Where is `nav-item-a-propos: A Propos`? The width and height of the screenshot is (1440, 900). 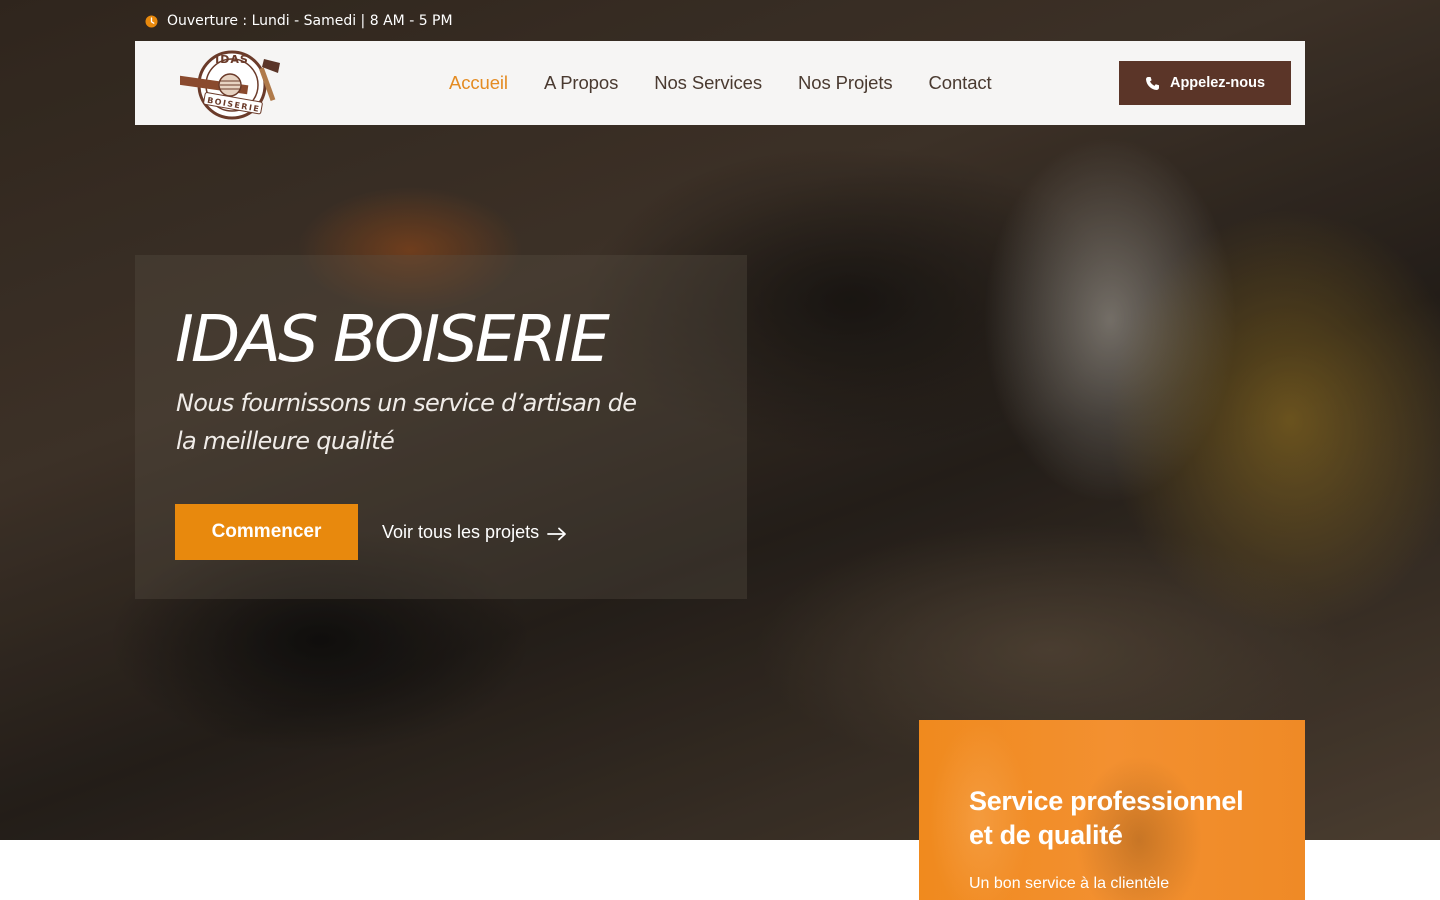
nav-item-a-propos: A Propos is located at coordinates (581, 83).